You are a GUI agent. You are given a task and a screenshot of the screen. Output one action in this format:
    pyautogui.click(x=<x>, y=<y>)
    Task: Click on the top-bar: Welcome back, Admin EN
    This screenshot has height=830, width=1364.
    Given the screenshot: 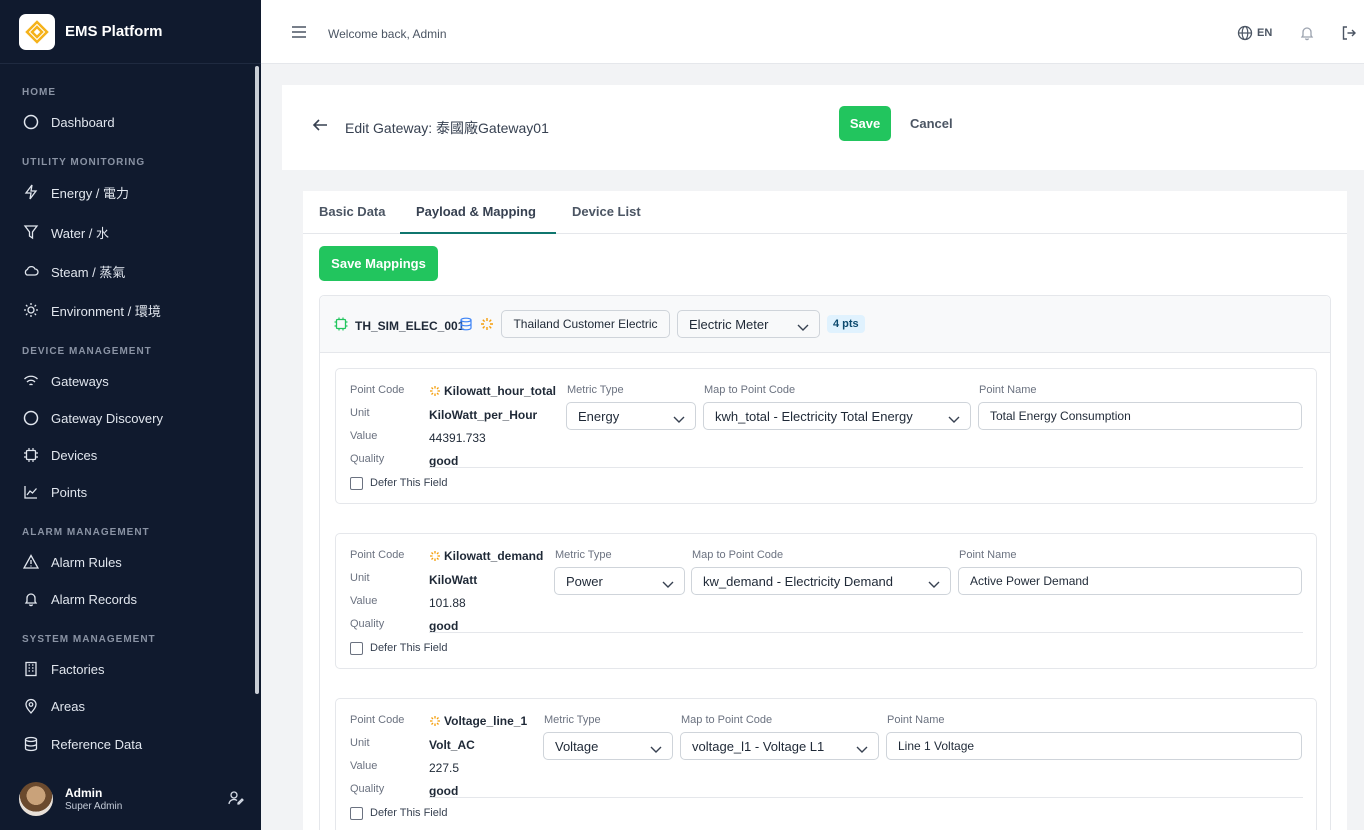 What is the action you would take?
    pyautogui.click(x=812, y=32)
    